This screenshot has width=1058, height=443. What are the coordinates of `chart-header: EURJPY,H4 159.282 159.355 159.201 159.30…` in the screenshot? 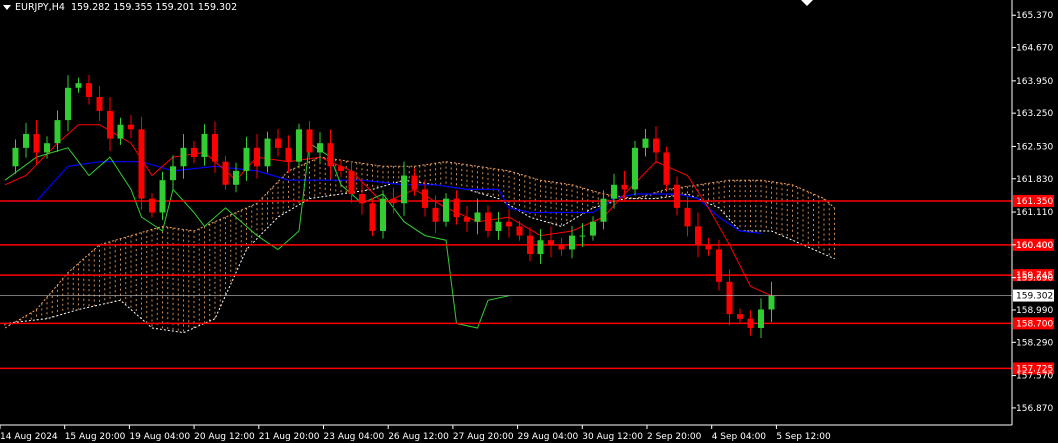 It's located at (120, 7).